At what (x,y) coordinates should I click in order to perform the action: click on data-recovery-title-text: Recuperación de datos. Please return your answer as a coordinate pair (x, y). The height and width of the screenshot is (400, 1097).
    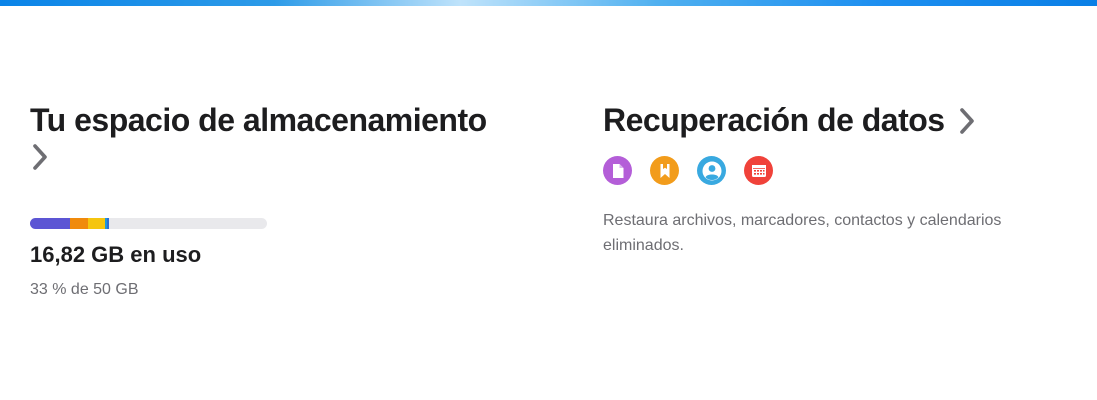
    Looking at the image, I should click on (774, 120).